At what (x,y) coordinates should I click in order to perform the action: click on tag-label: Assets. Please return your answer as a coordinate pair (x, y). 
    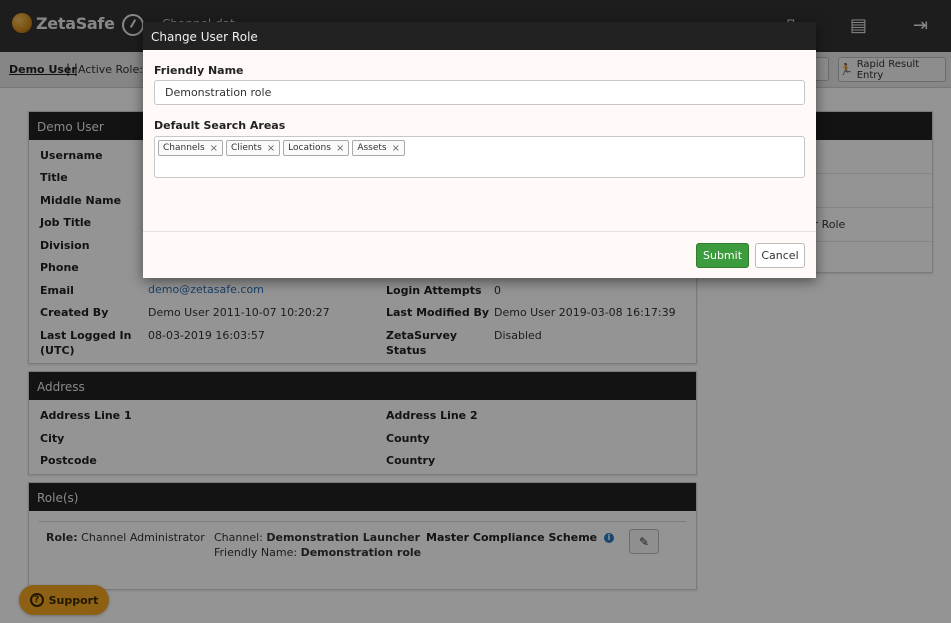
    Looking at the image, I should click on (372, 148).